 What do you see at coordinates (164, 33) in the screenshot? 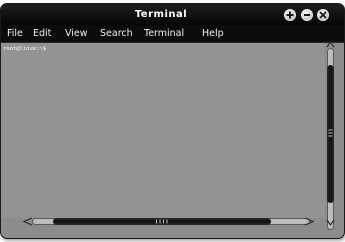
I see `menu-terminal: Terminal` at bounding box center [164, 33].